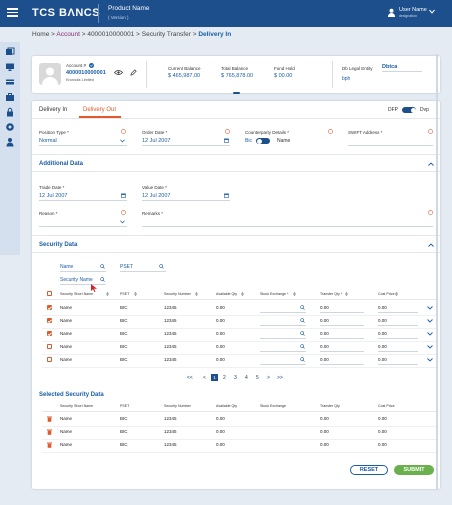  Describe the element at coordinates (10, 82) in the screenshot. I see `card-icon` at that location.